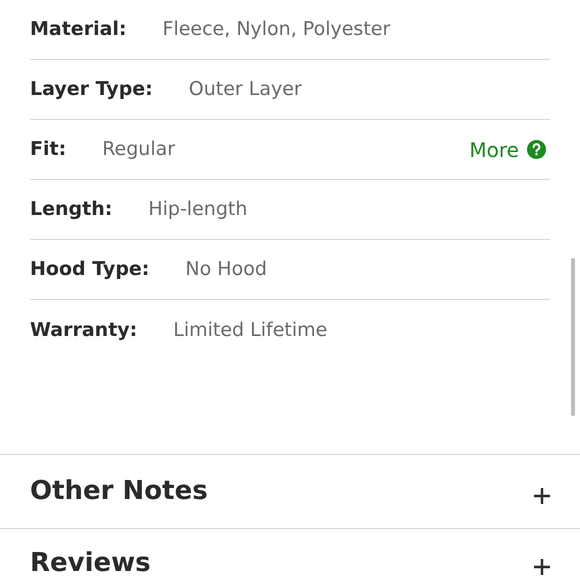  Describe the element at coordinates (71, 209) in the screenshot. I see `spec-label: Length:` at that location.